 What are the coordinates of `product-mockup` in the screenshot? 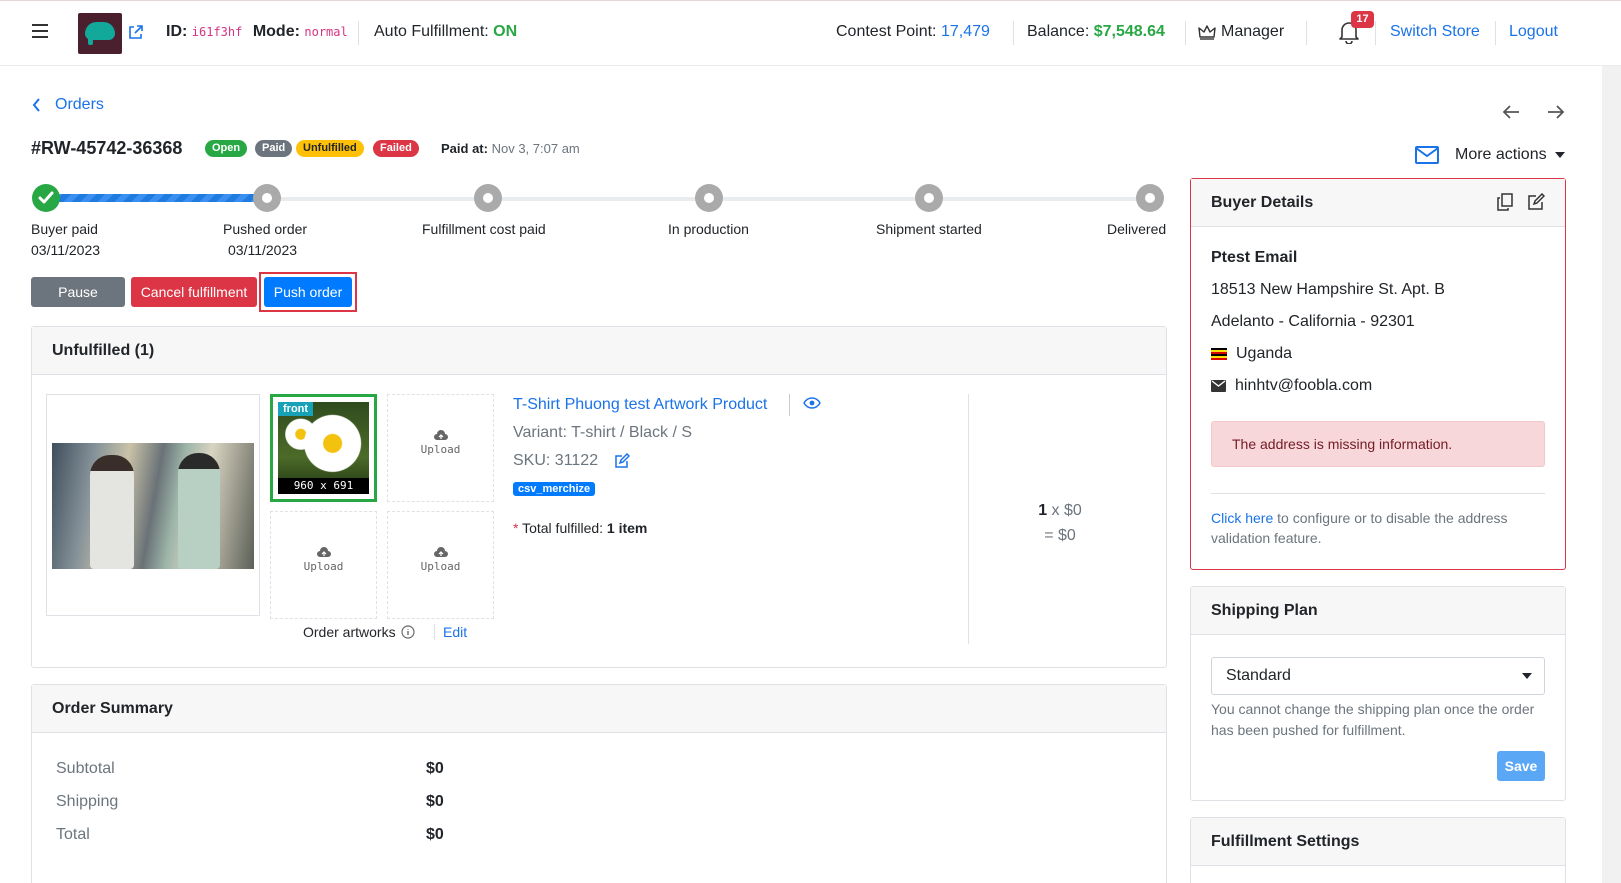 It's located at (153, 505).